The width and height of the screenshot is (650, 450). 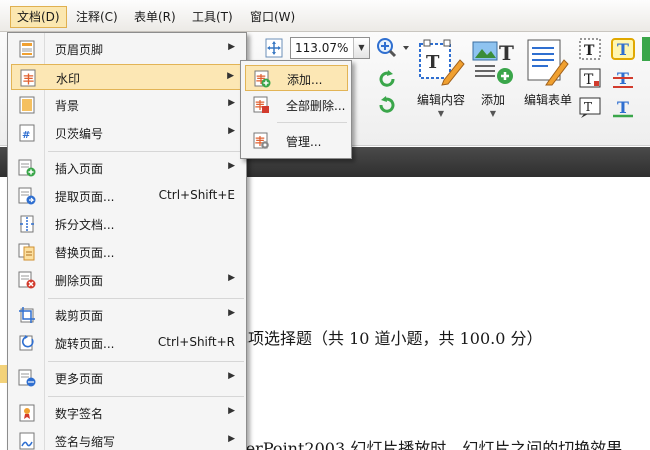 What do you see at coordinates (393, 48) in the screenshot?
I see `zoom-in-icon` at bounding box center [393, 48].